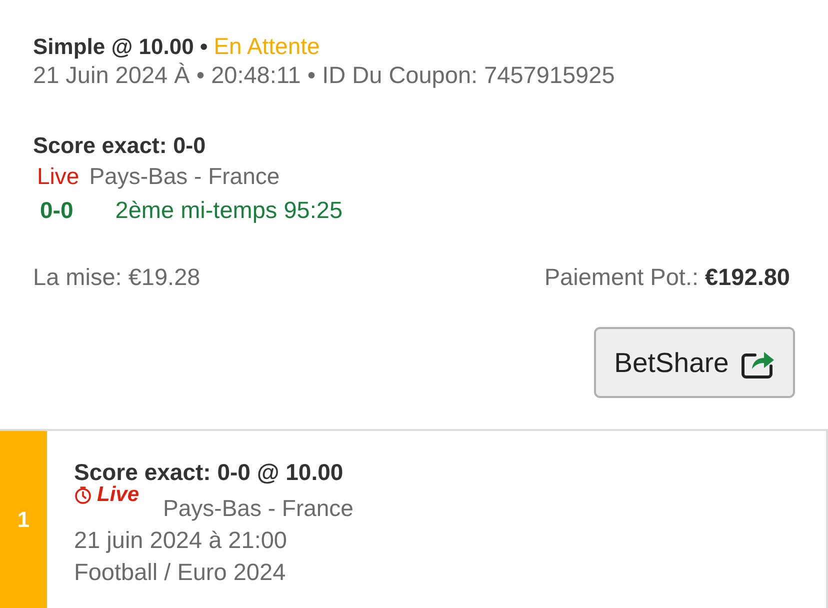 The height and width of the screenshot is (608, 828). I want to click on bet-status: En Attente, so click(267, 46).